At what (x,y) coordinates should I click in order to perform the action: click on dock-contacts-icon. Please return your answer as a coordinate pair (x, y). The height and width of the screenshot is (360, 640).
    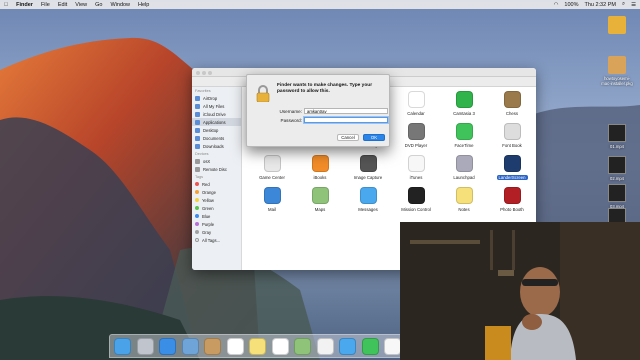
    Looking at the image, I should click on (212, 346).